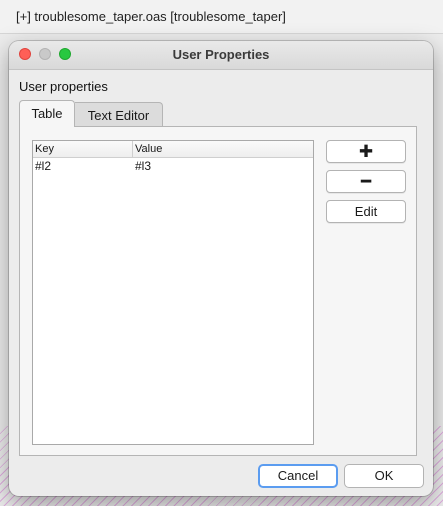  I want to click on section-label: User properties, so click(63, 86).